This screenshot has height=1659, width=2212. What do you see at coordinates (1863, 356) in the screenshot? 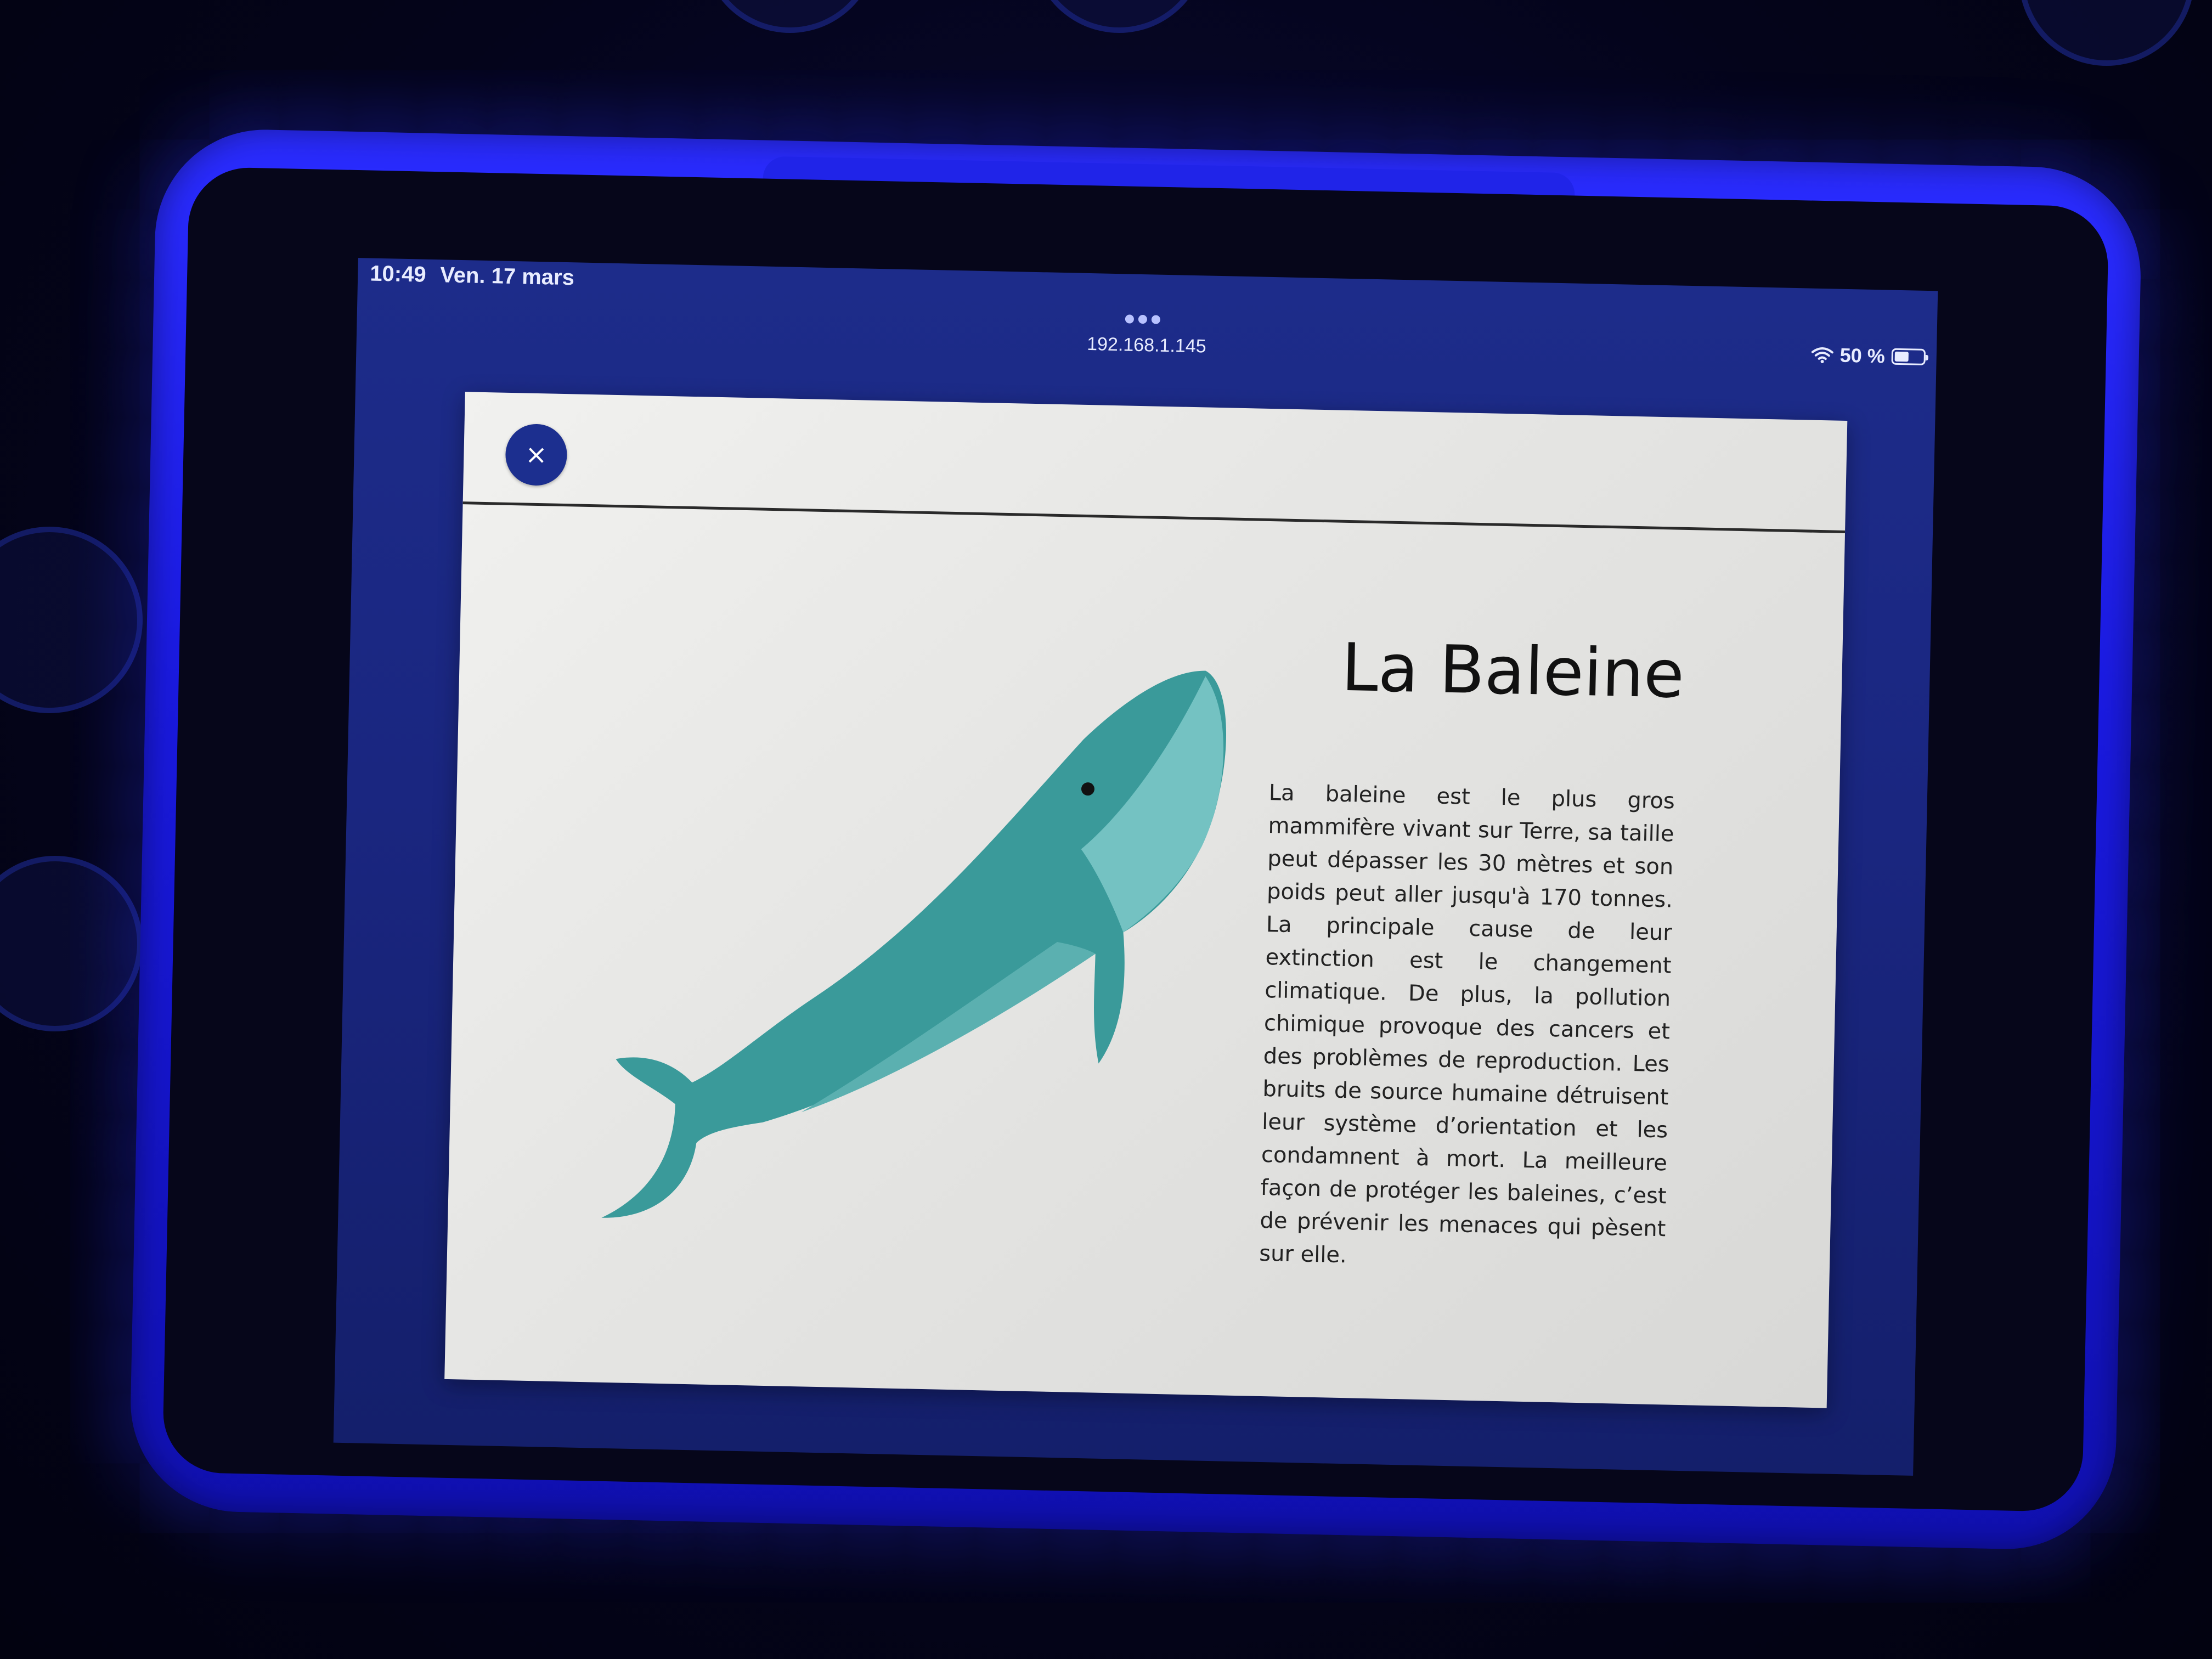
I see `battery-percentage: 50 %` at bounding box center [1863, 356].